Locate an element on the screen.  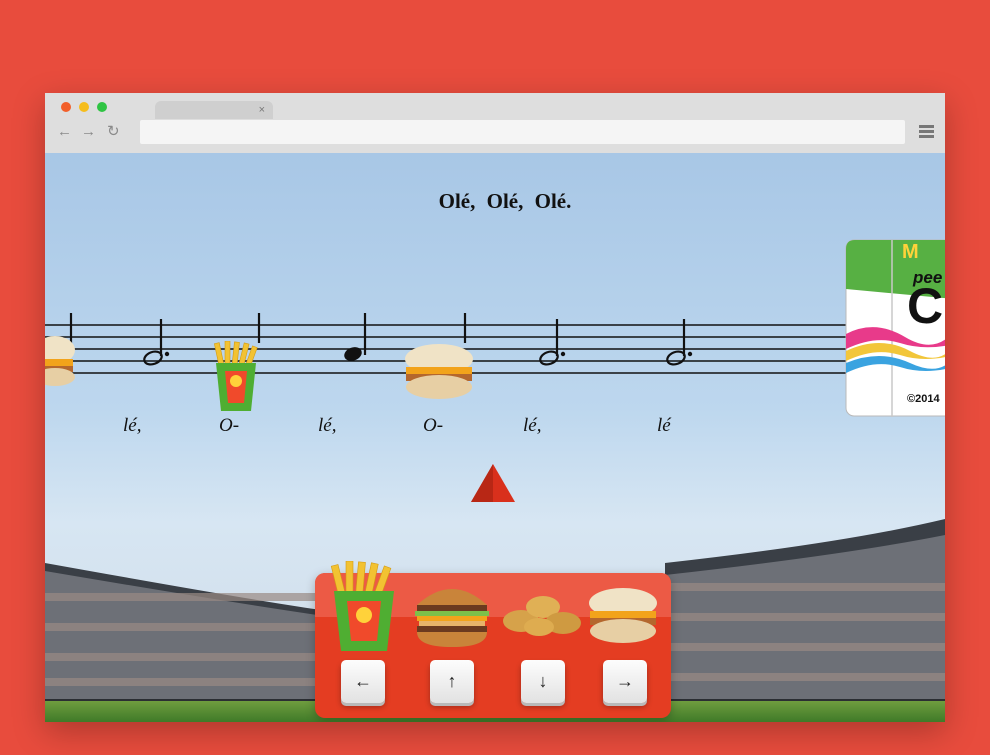
browser-tab: × is located at coordinates (214, 110).